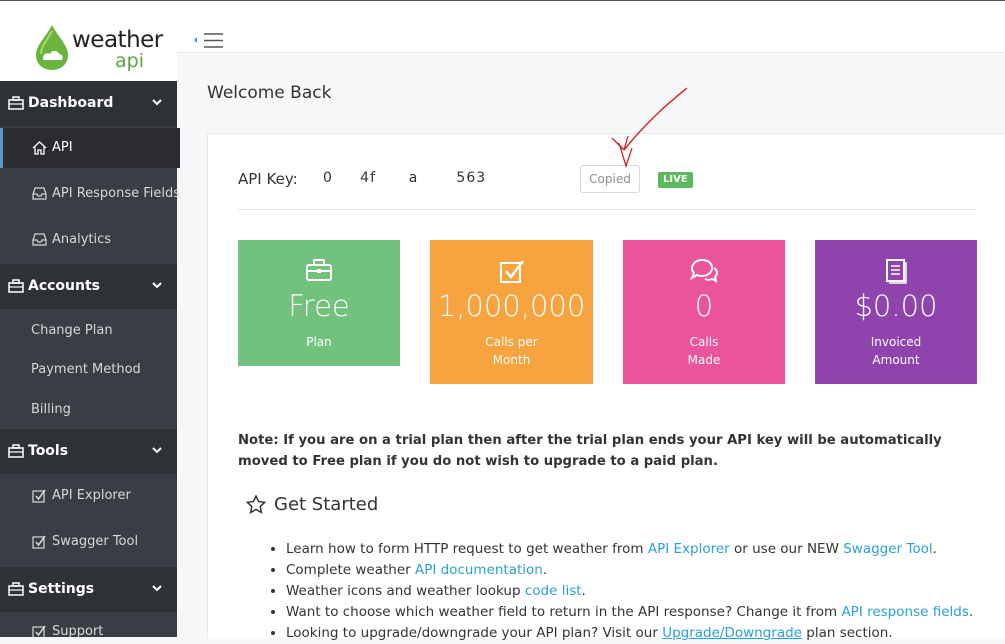 The height and width of the screenshot is (644, 1005). What do you see at coordinates (90, 148) in the screenshot?
I see `sidebar-item-api: API` at bounding box center [90, 148].